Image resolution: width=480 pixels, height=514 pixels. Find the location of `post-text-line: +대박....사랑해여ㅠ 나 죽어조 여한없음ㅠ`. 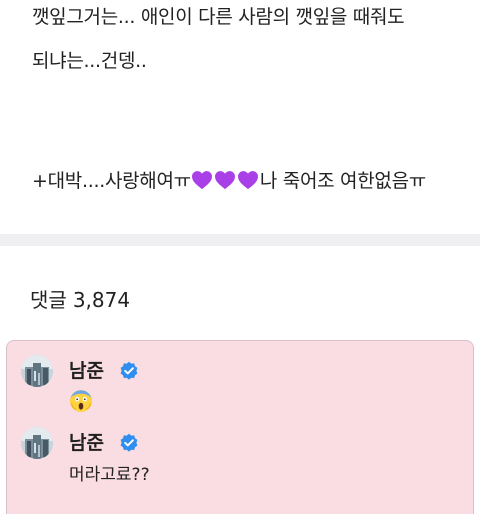

post-text-line: +대박....사랑해여ㅠ 나 죽어조 여한없음ㅠ is located at coordinates (229, 182).